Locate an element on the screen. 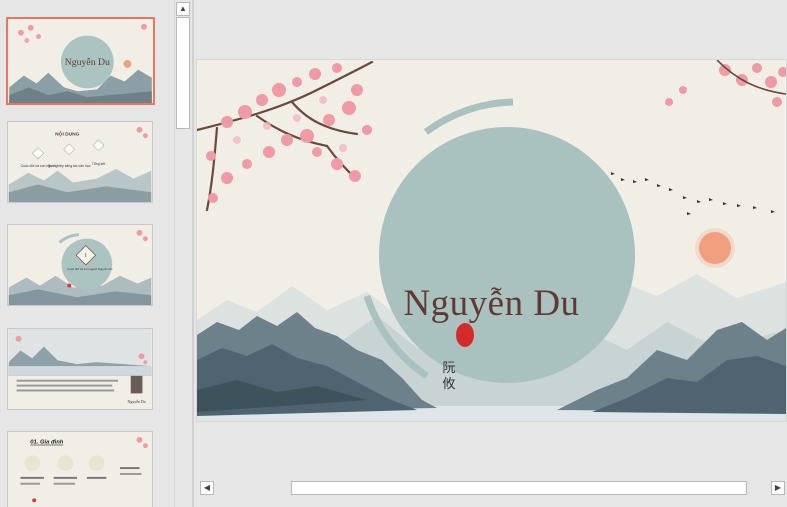 This screenshot has height=507, width=787. slide-title: Nguyễn Du is located at coordinates (491, 303).